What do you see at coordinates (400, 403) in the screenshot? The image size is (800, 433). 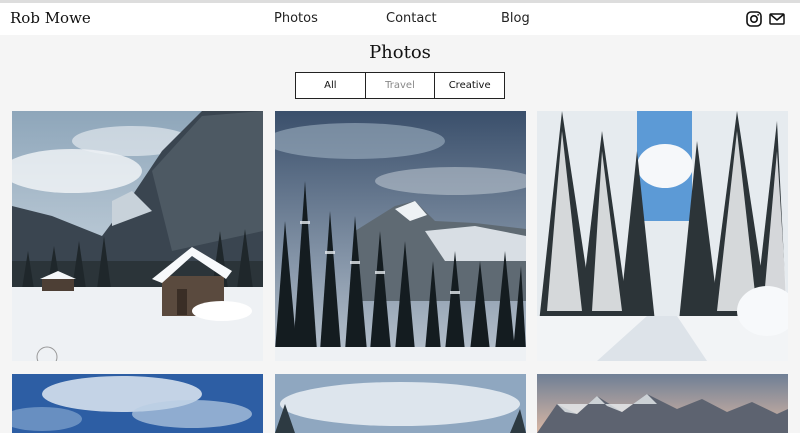 I see `gallery-photo-misty-mountain` at bounding box center [400, 403].